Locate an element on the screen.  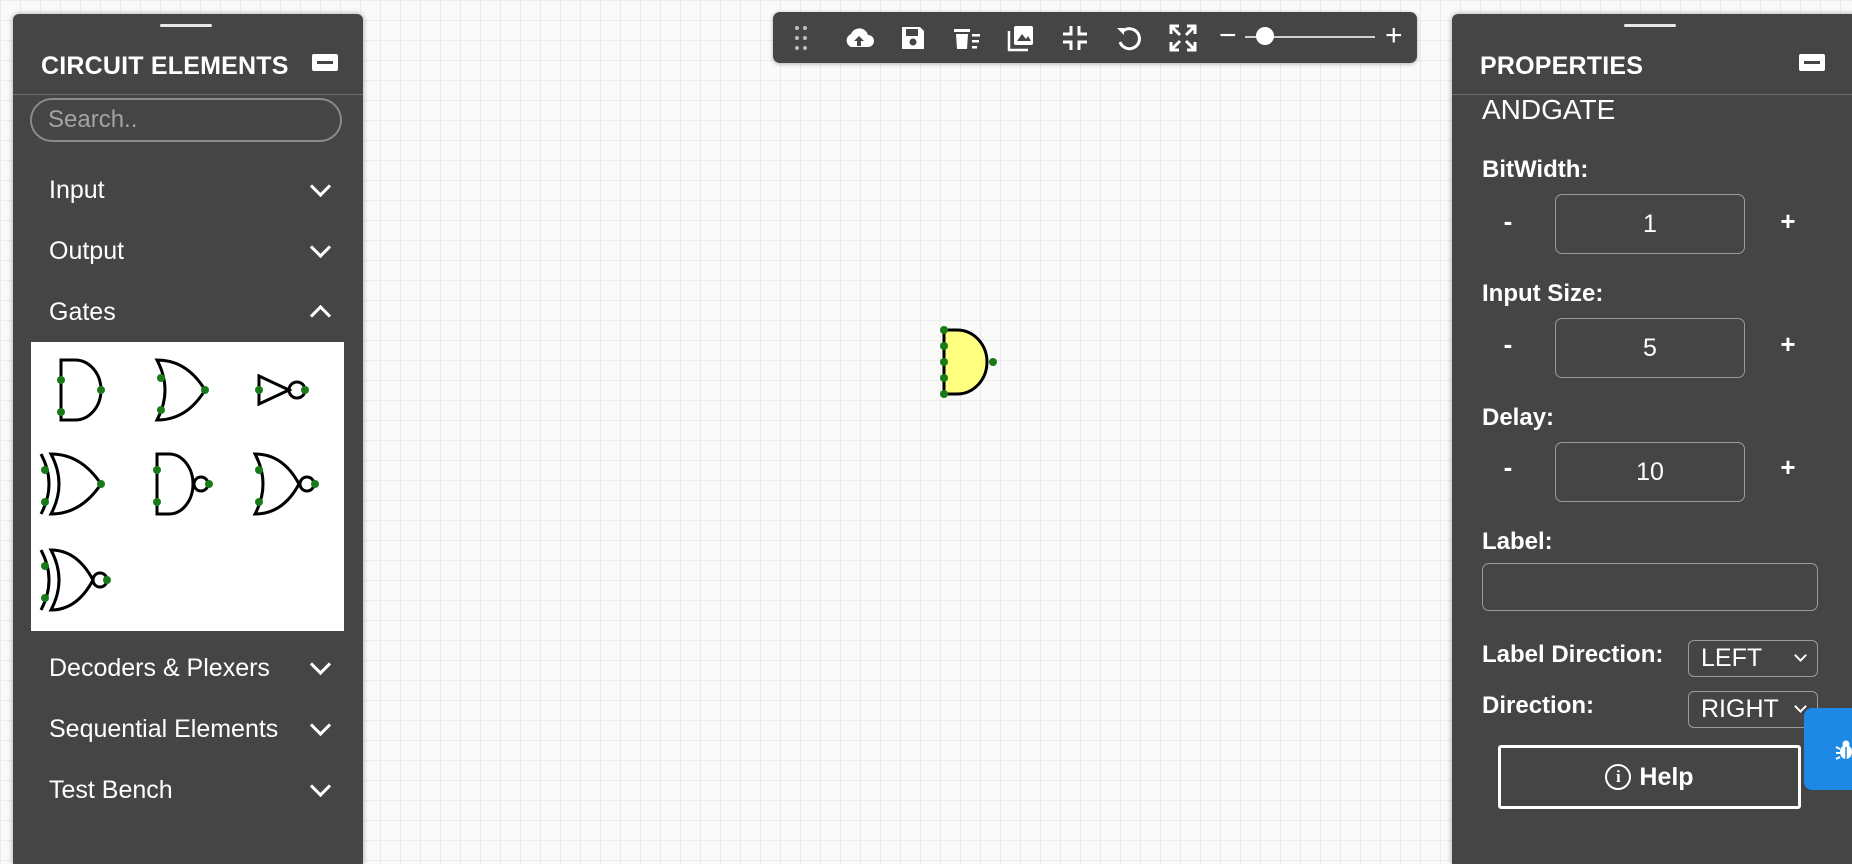
zoom-slider-thumb is located at coordinates (1265, 36).